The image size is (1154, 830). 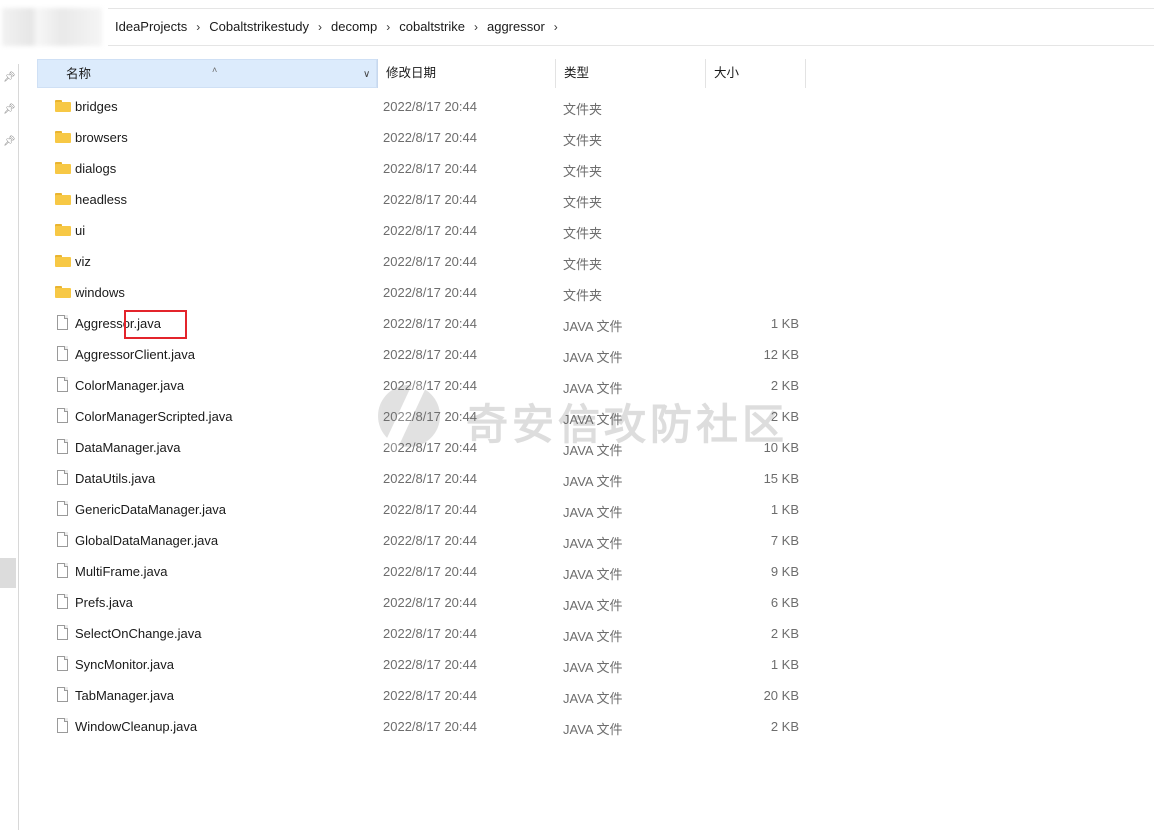 I want to click on file-name: headless, so click(x=101, y=199).